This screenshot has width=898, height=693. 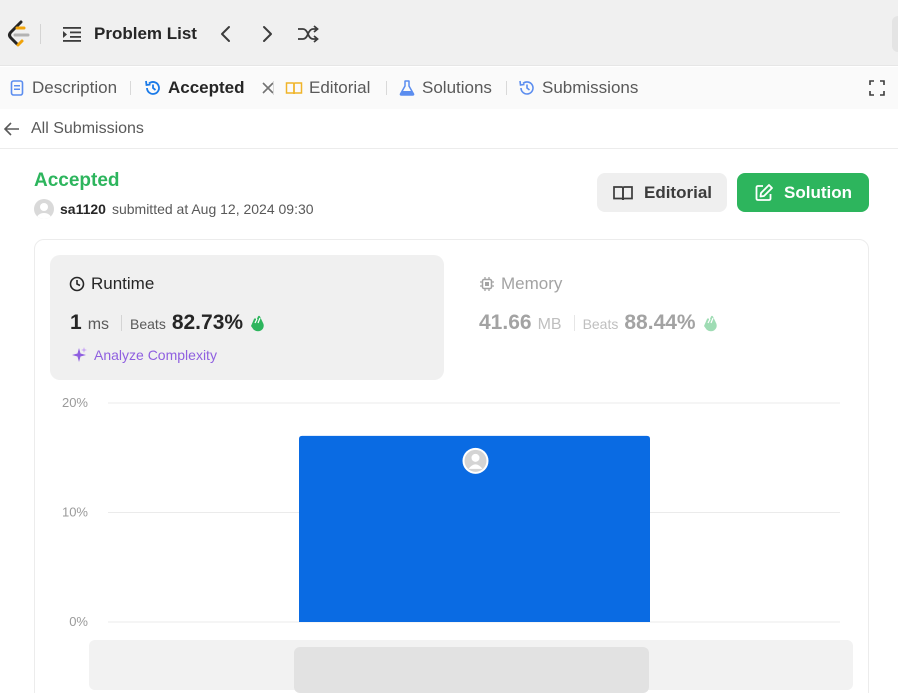 I want to click on problem-list-button: Problem List, so click(x=129, y=34).